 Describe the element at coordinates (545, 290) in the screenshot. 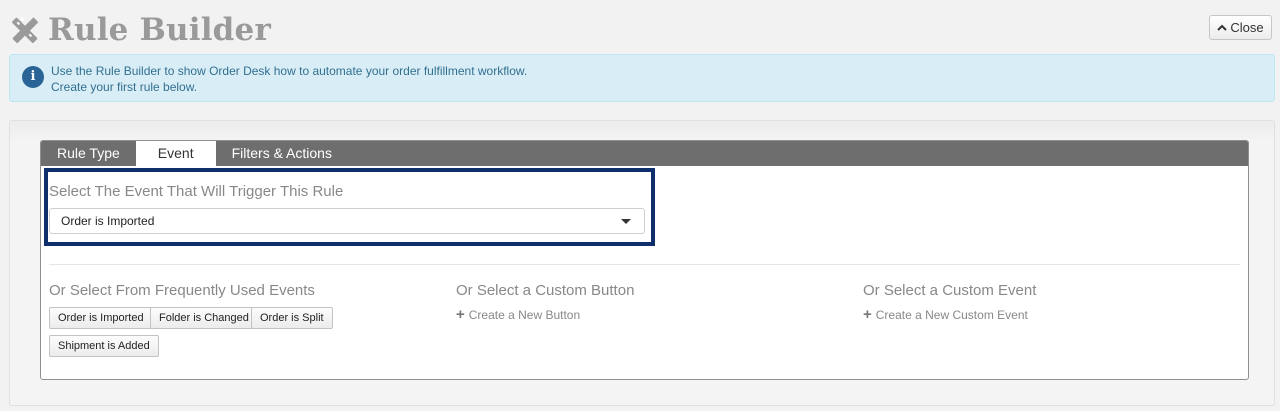

I see `custom-button-label: Or Select a Custom Button` at that location.